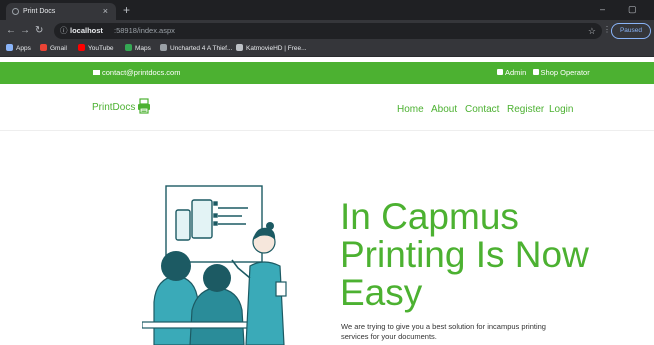 The height and width of the screenshot is (345, 654). Describe the element at coordinates (444, 109) in the screenshot. I see `nav-about: About` at that location.